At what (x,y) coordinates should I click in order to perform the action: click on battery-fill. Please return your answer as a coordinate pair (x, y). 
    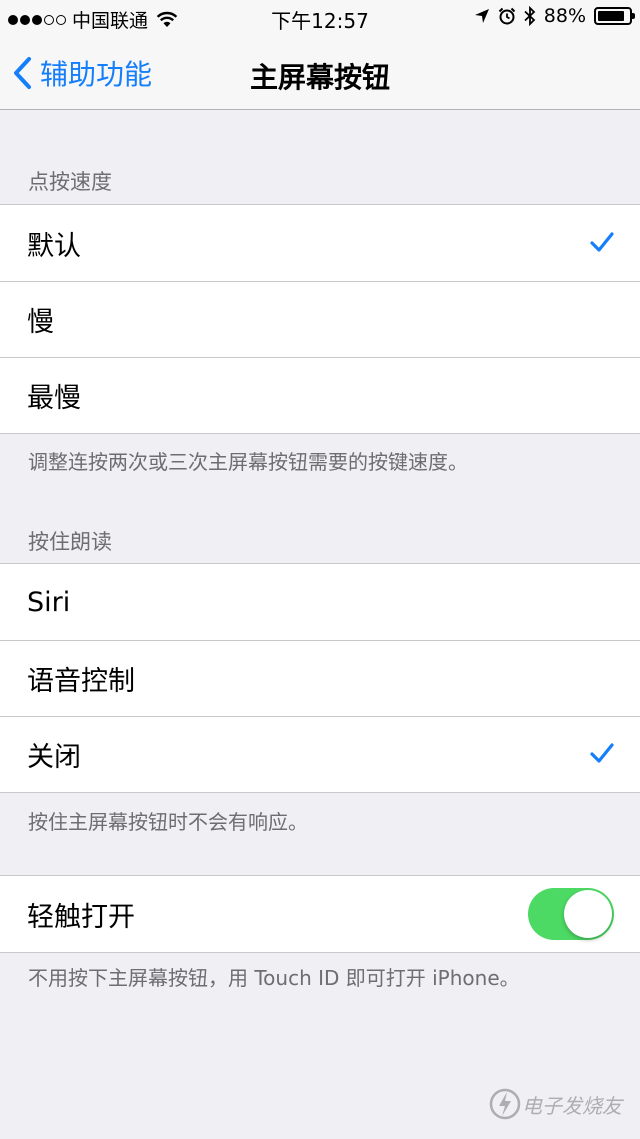
    Looking at the image, I should click on (611, 16).